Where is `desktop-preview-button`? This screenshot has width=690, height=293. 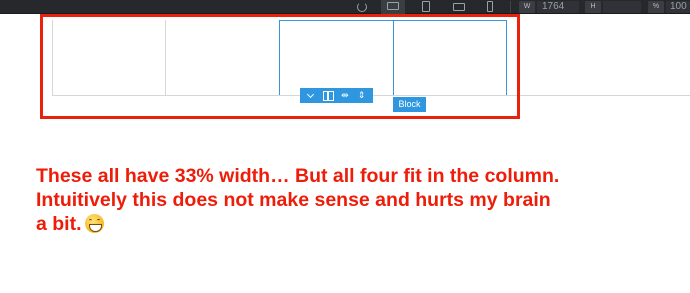 desktop-preview-button is located at coordinates (393, 7).